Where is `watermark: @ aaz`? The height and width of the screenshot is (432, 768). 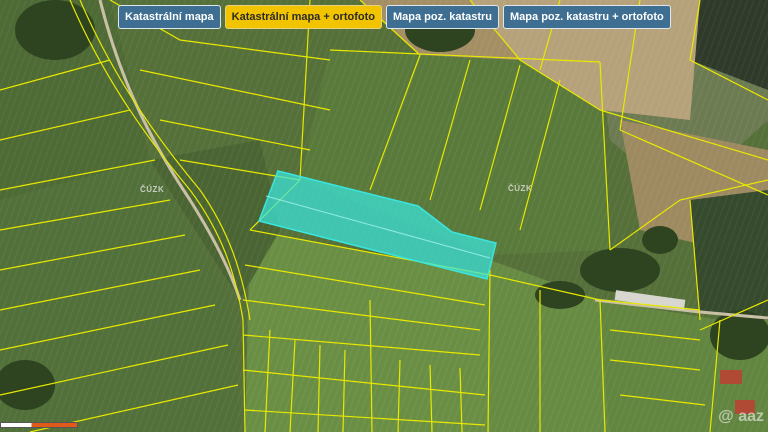 watermark: @ aaz is located at coordinates (741, 416).